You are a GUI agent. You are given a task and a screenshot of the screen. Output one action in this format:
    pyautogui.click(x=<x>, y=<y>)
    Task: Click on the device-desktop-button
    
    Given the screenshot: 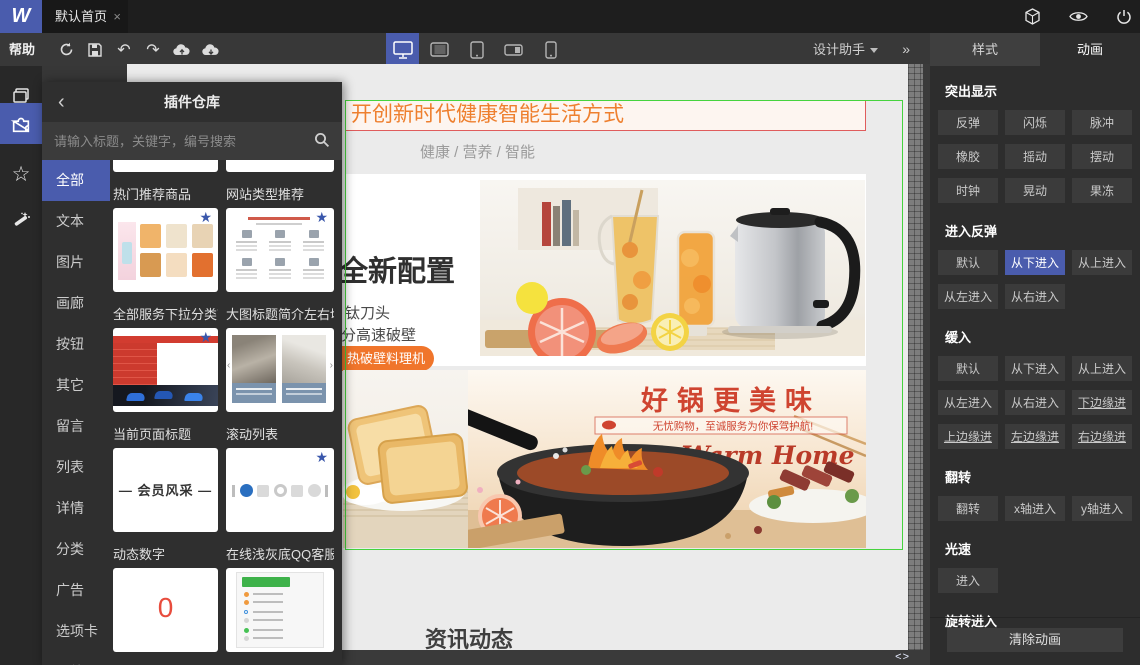 What is the action you would take?
    pyautogui.click(x=402, y=49)
    